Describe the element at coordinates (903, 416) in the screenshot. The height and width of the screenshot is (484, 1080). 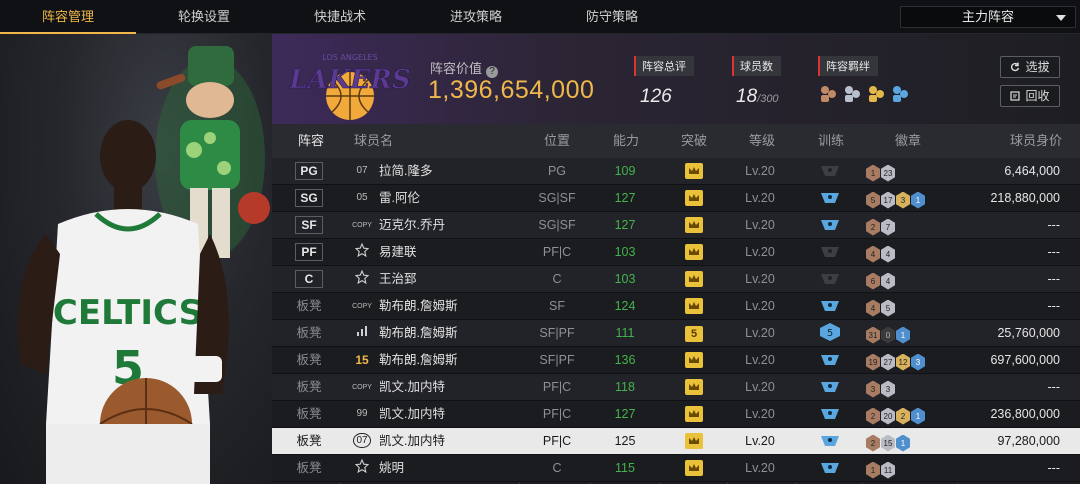
I see `gold-badge-icon: 2` at that location.